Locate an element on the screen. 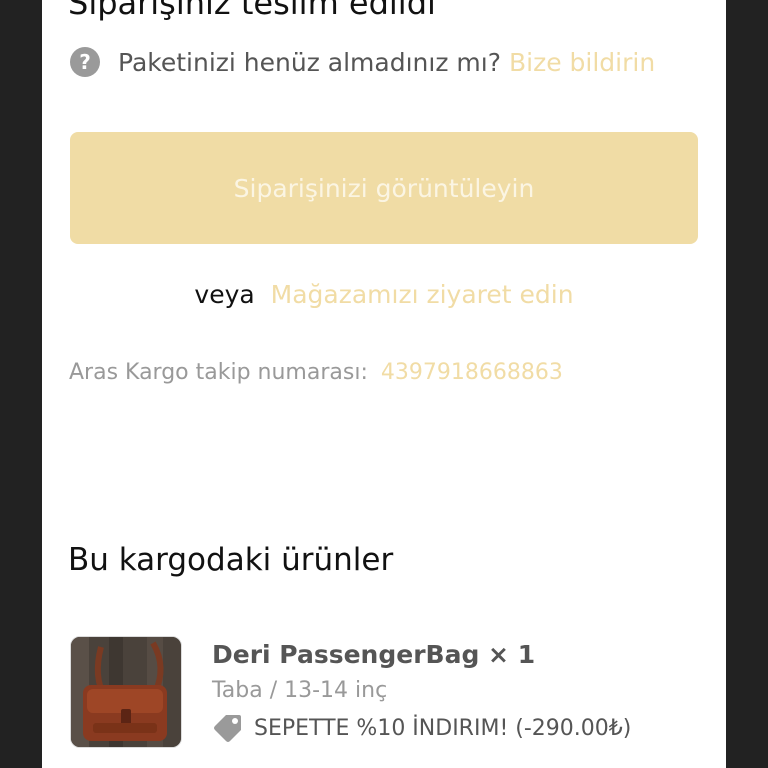  tracking-label: Aras Kargo takip numarası: is located at coordinates (218, 372).